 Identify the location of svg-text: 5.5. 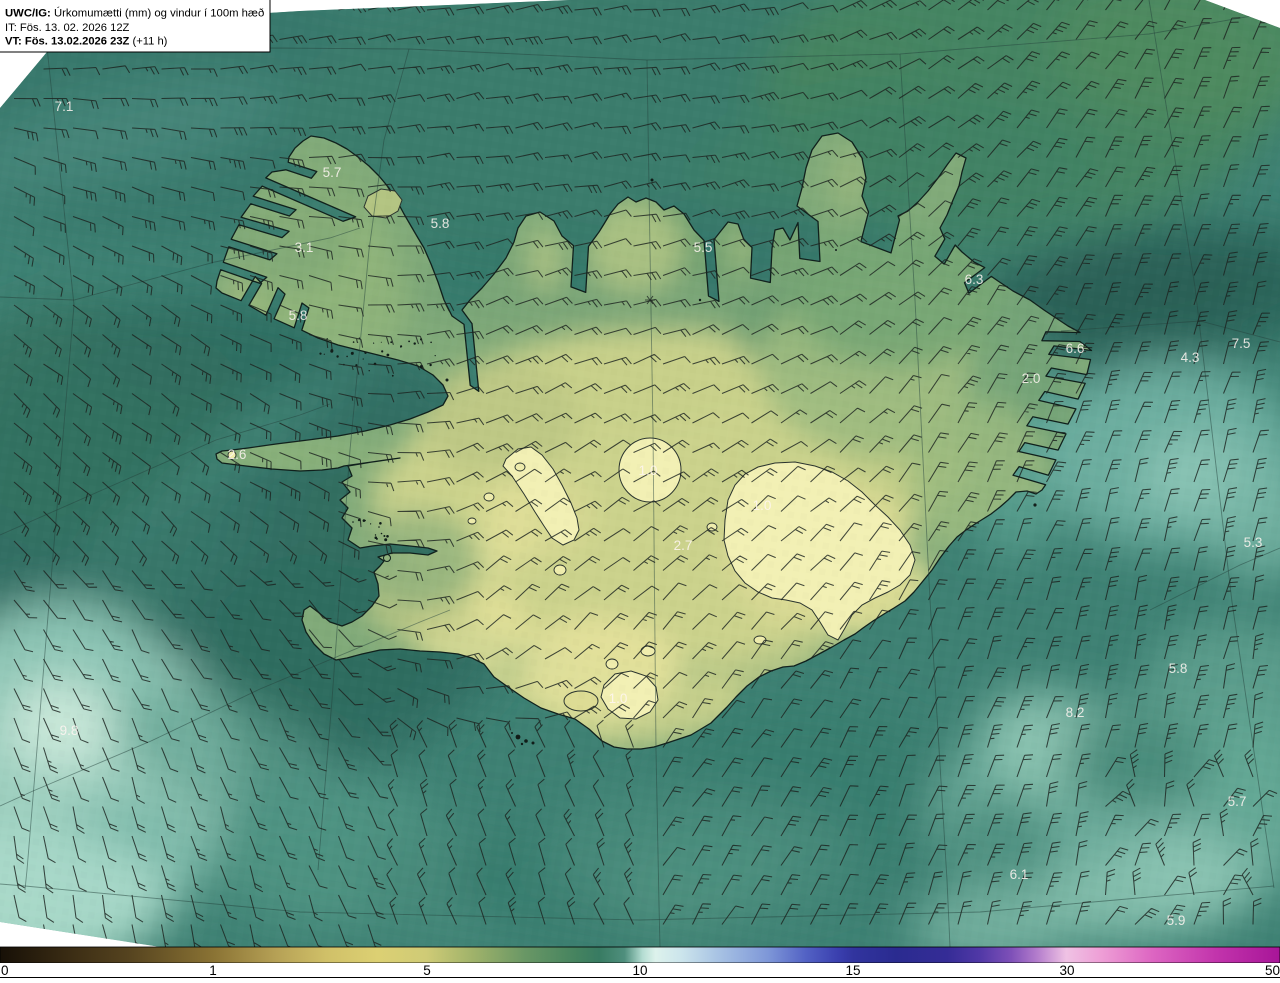
(703, 247).